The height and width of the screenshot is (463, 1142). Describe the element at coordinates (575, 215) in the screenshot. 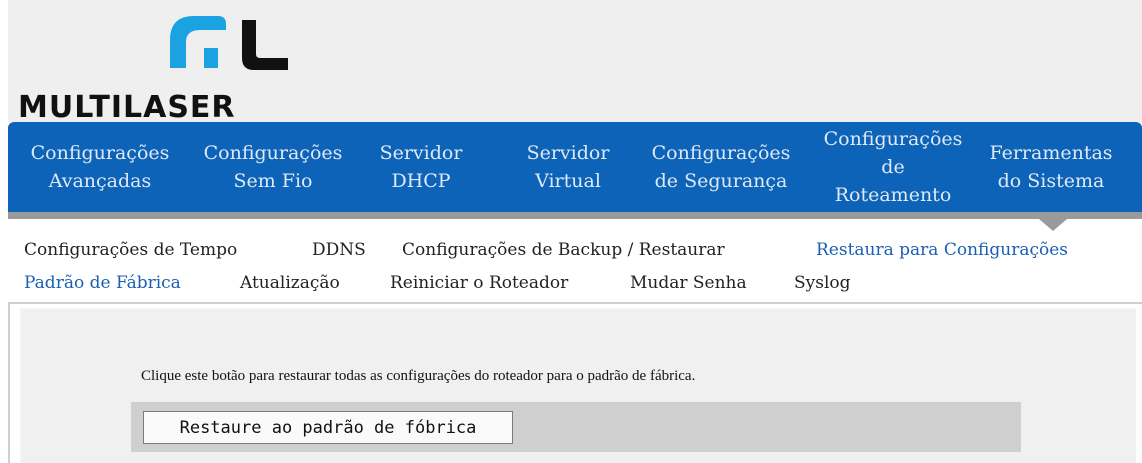

I see `nav-underline` at that location.